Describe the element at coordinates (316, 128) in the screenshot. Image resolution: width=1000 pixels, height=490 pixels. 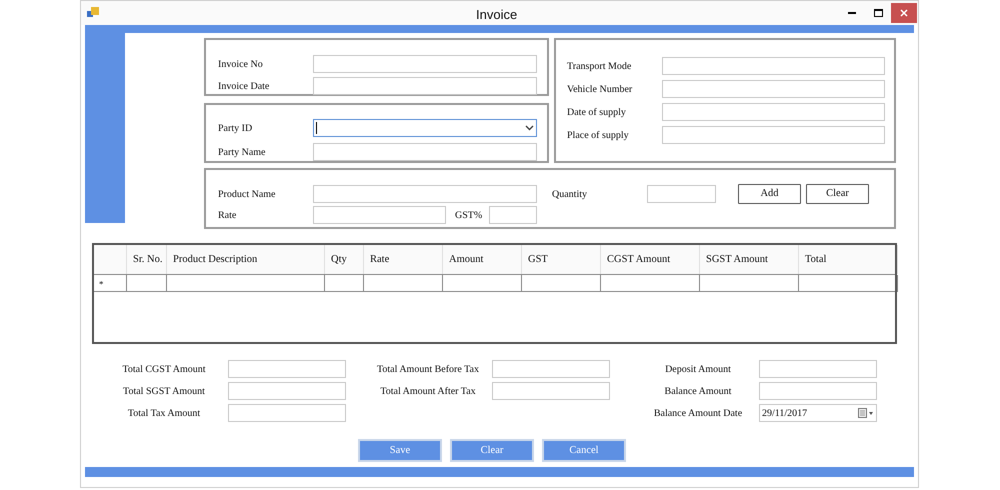
I see `text-cursor` at that location.